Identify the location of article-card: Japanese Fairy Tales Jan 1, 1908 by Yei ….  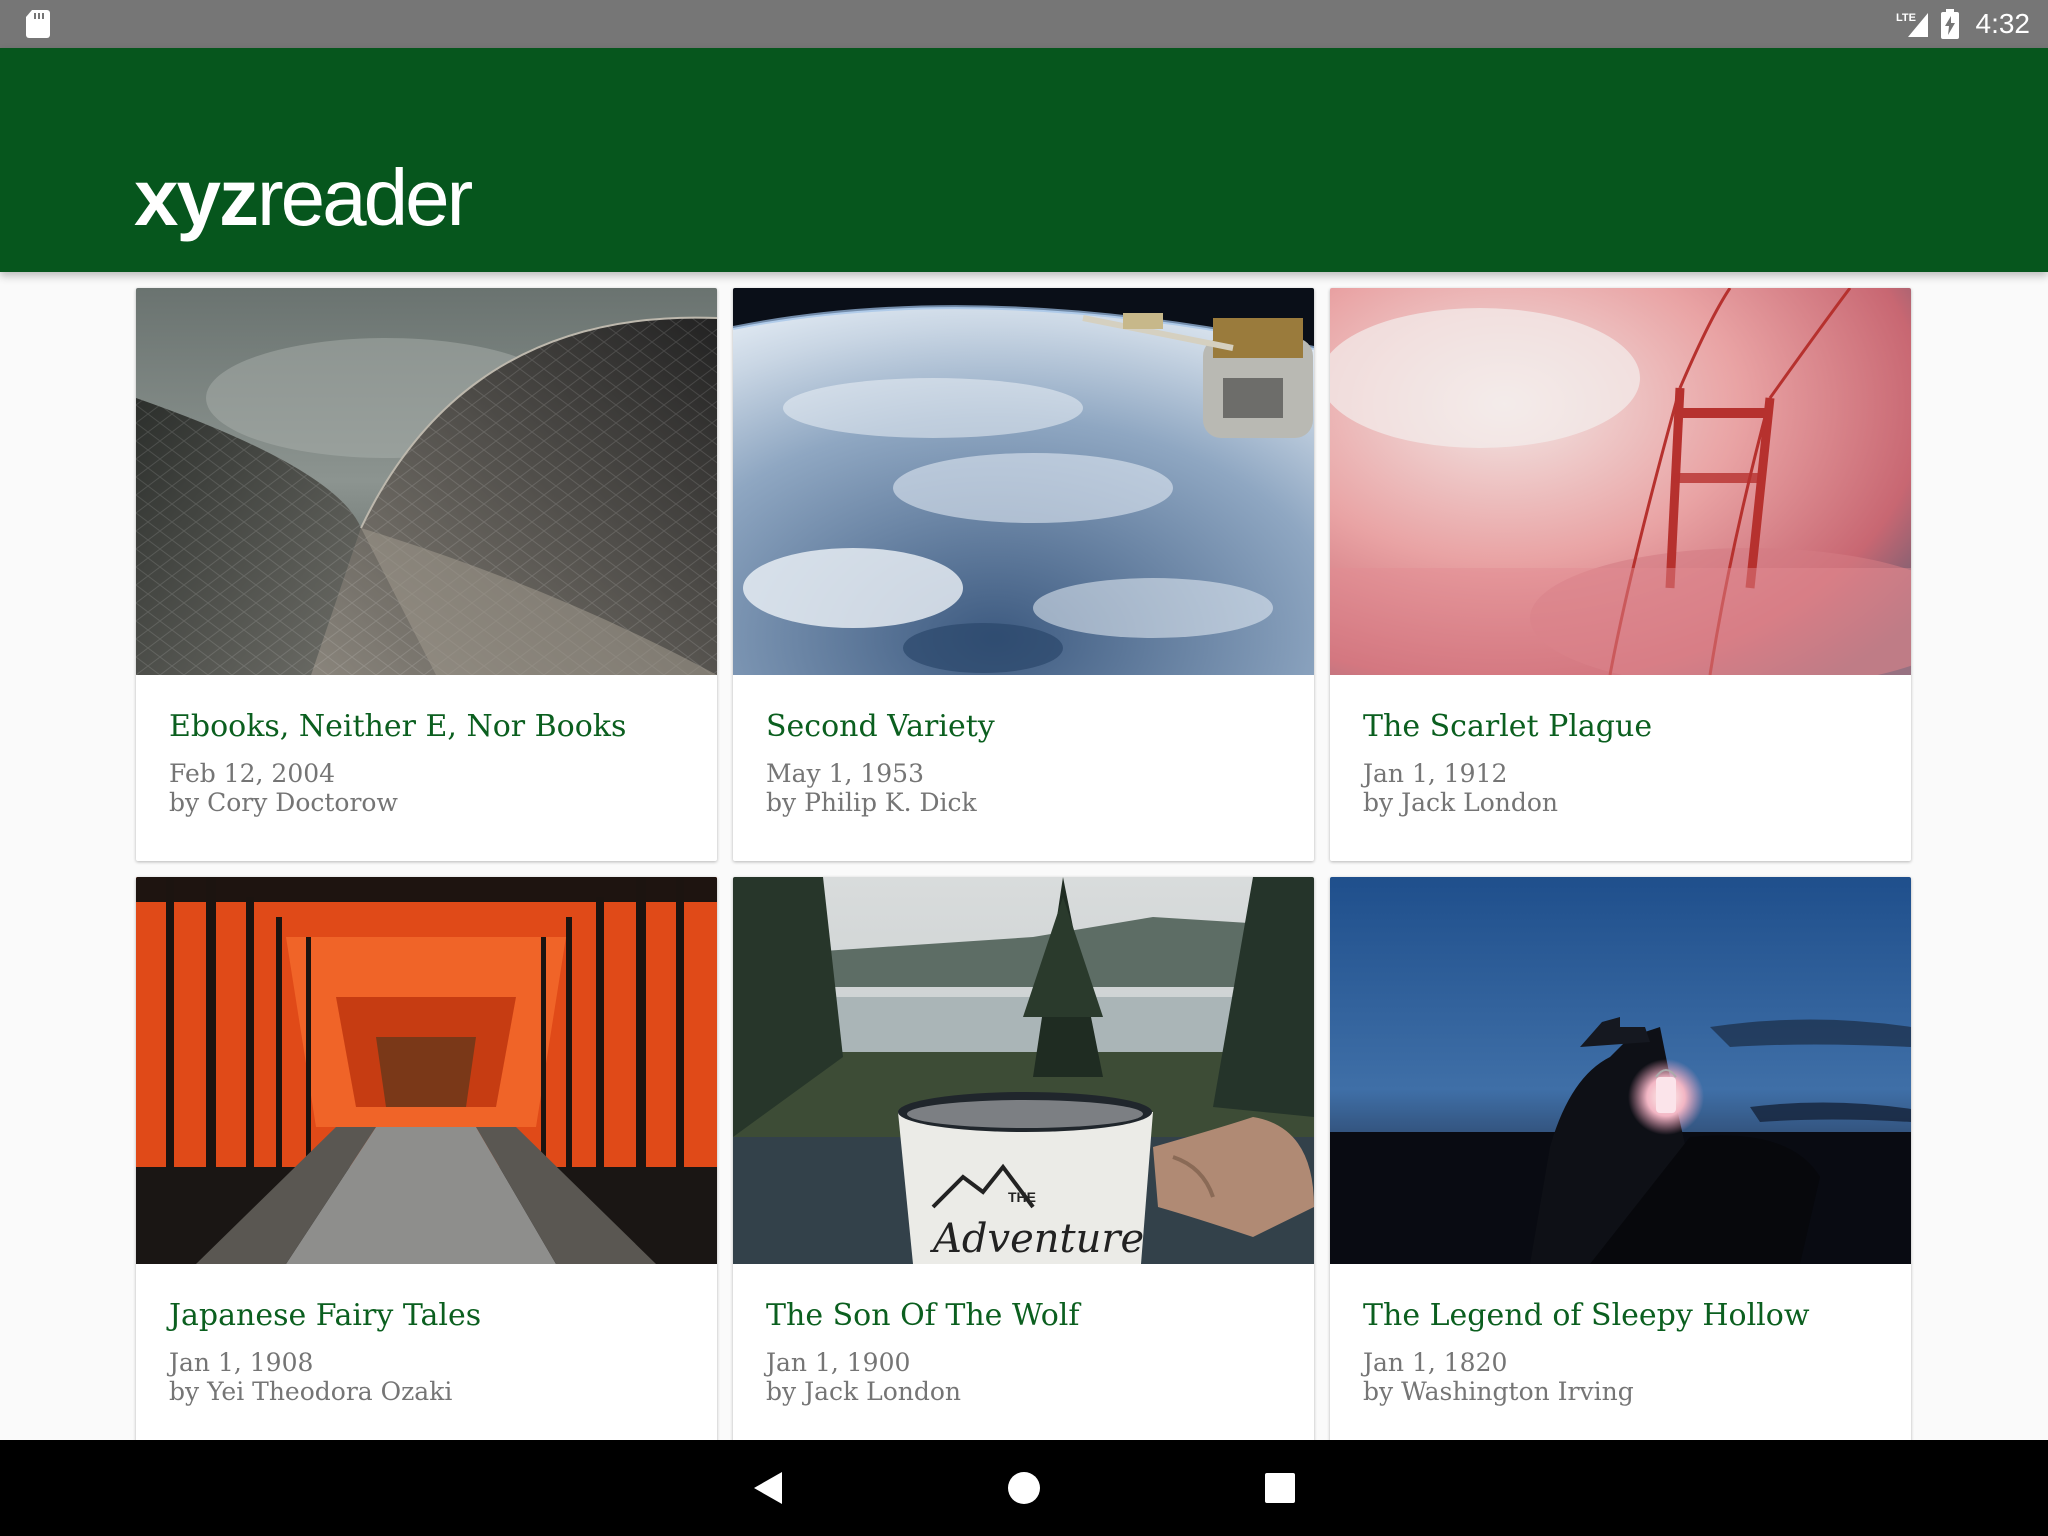
(426, 1163).